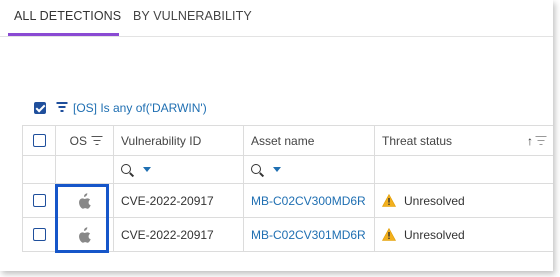  Describe the element at coordinates (417, 140) in the screenshot. I see `threat-status-header-label: Threat status` at that location.